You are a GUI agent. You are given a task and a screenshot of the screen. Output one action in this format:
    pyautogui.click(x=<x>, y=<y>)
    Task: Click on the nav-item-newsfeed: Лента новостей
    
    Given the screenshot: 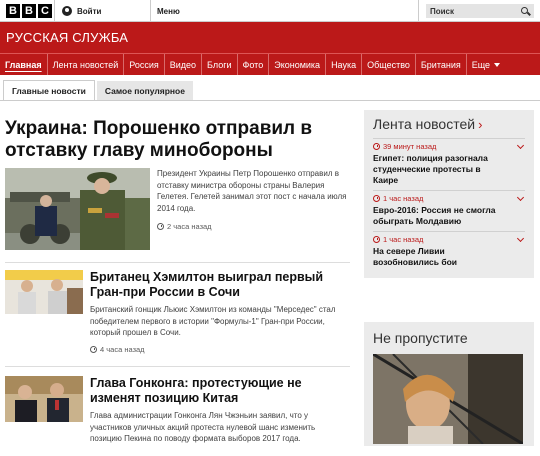 What is the action you would take?
    pyautogui.click(x=86, y=64)
    